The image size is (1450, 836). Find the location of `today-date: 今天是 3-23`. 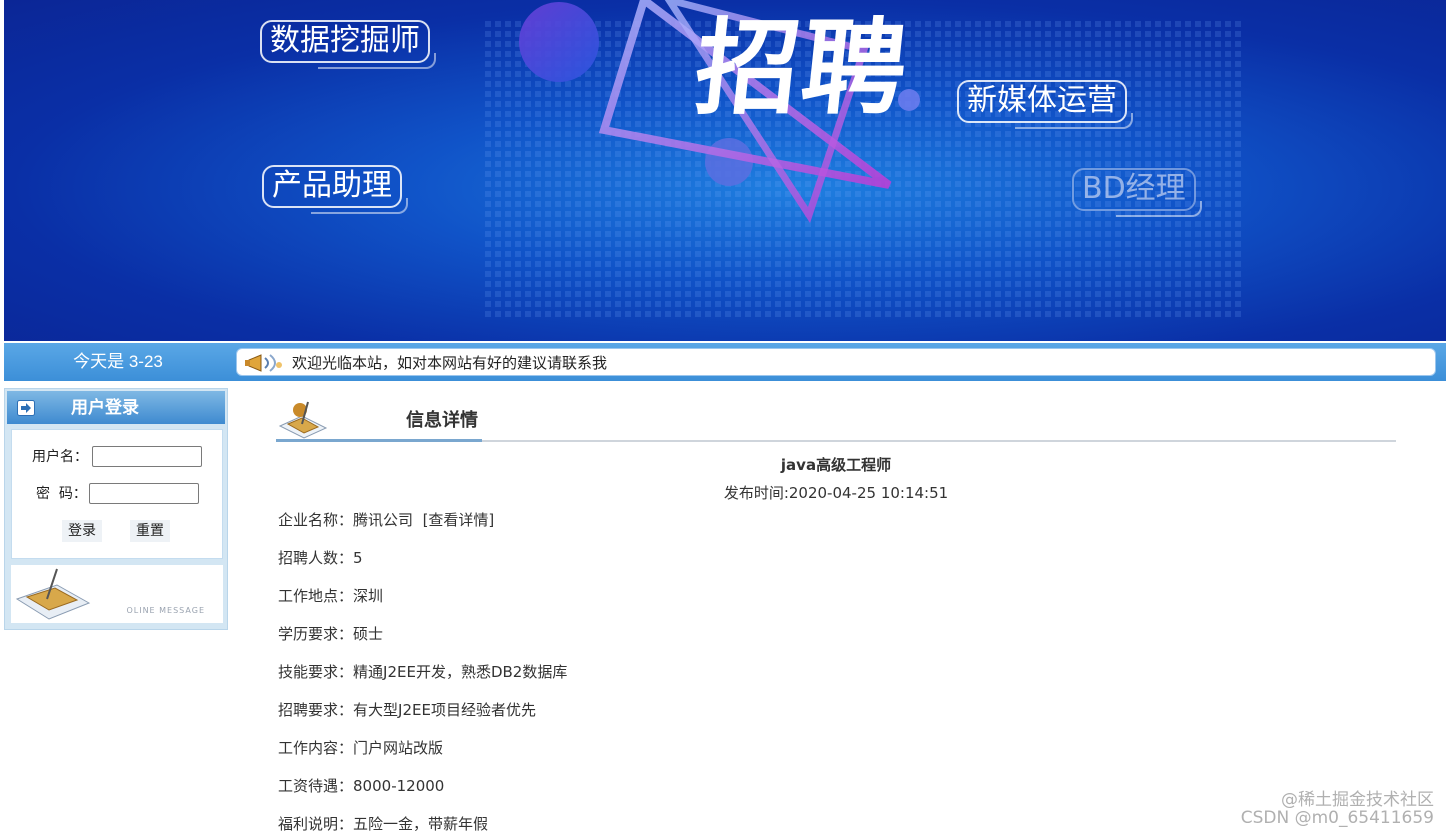

today-date: 今天是 3-23 is located at coordinates (118, 361).